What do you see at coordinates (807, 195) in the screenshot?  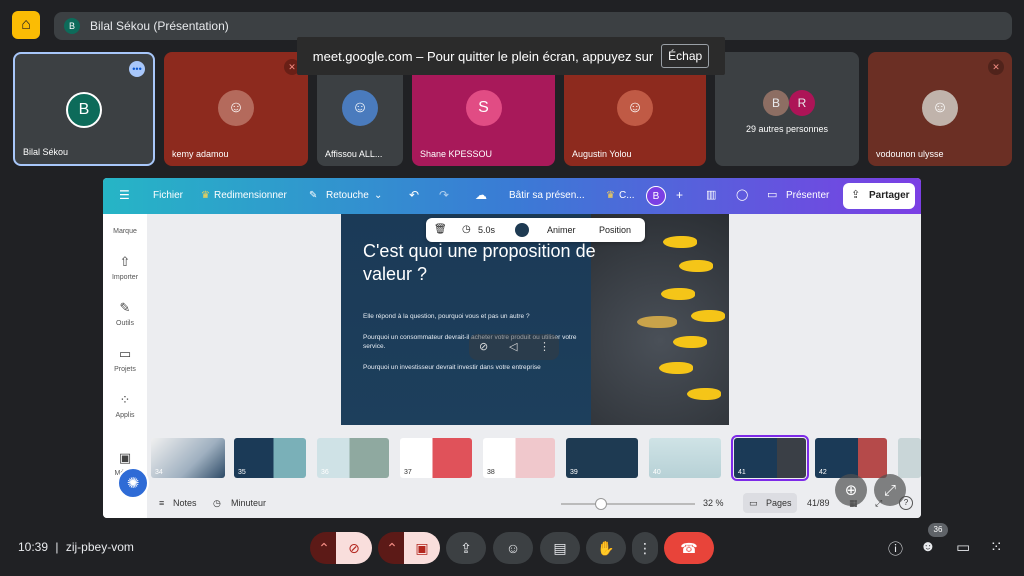 I see `present-button: Présenter` at bounding box center [807, 195].